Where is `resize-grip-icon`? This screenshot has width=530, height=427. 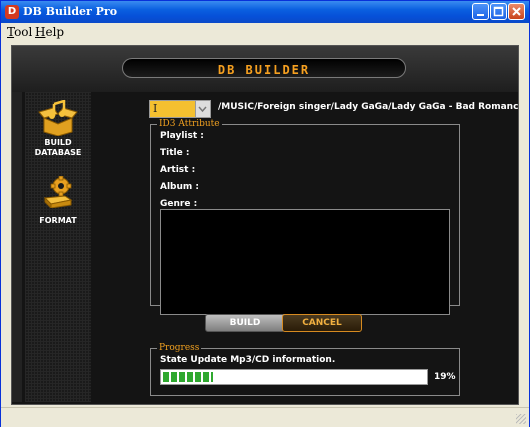
resize-grip-icon is located at coordinates (521, 419).